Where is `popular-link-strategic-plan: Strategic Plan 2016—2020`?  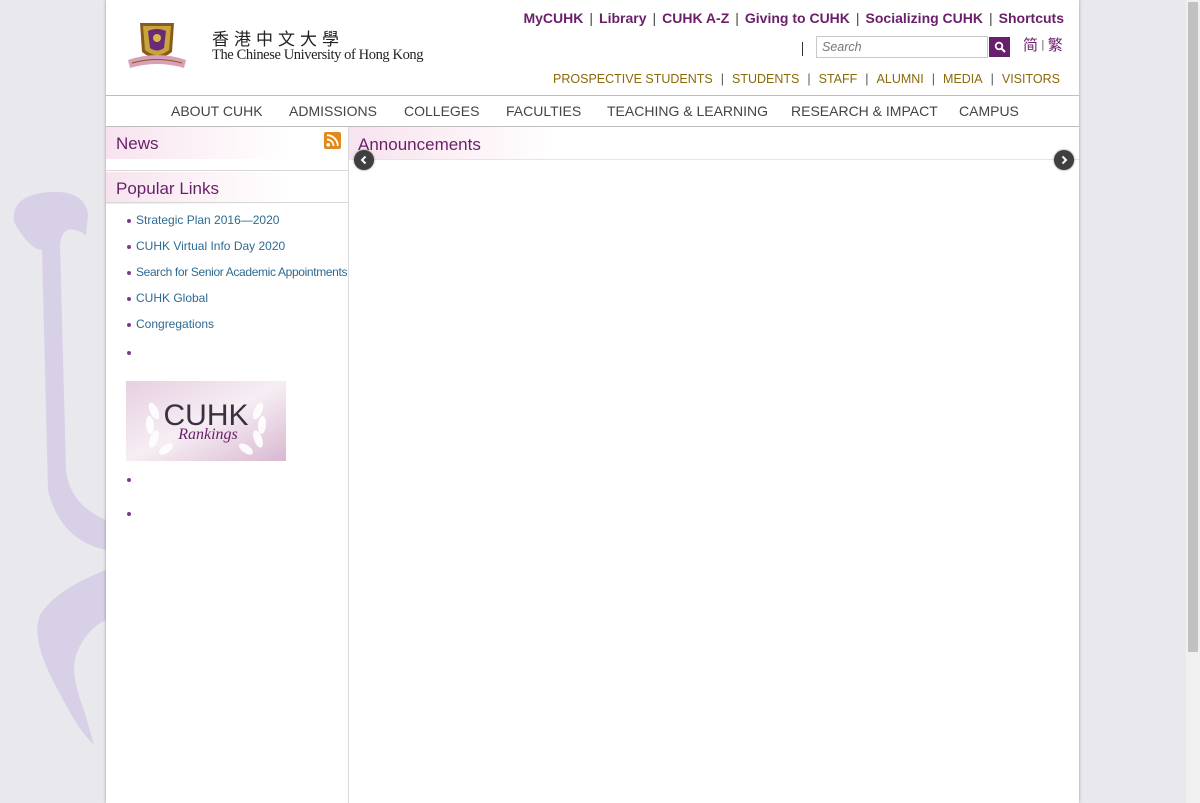
popular-link-strategic-plan: Strategic Plan 2016—2020 is located at coordinates (236, 226).